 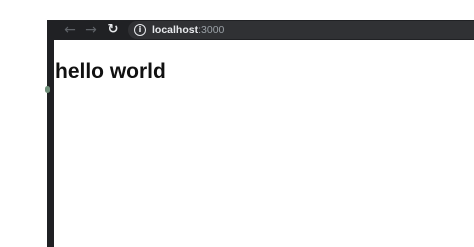 What do you see at coordinates (175, 30) in the screenshot?
I see `url-host: localhost` at bounding box center [175, 30].